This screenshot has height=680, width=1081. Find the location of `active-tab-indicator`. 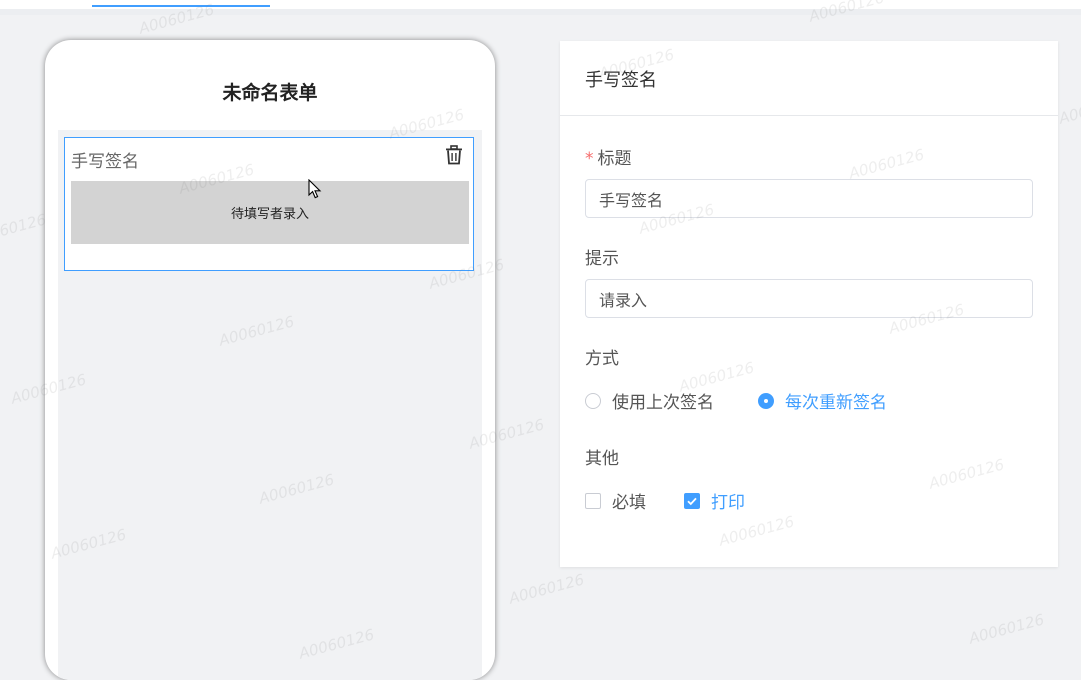

active-tab-indicator is located at coordinates (181, 6).